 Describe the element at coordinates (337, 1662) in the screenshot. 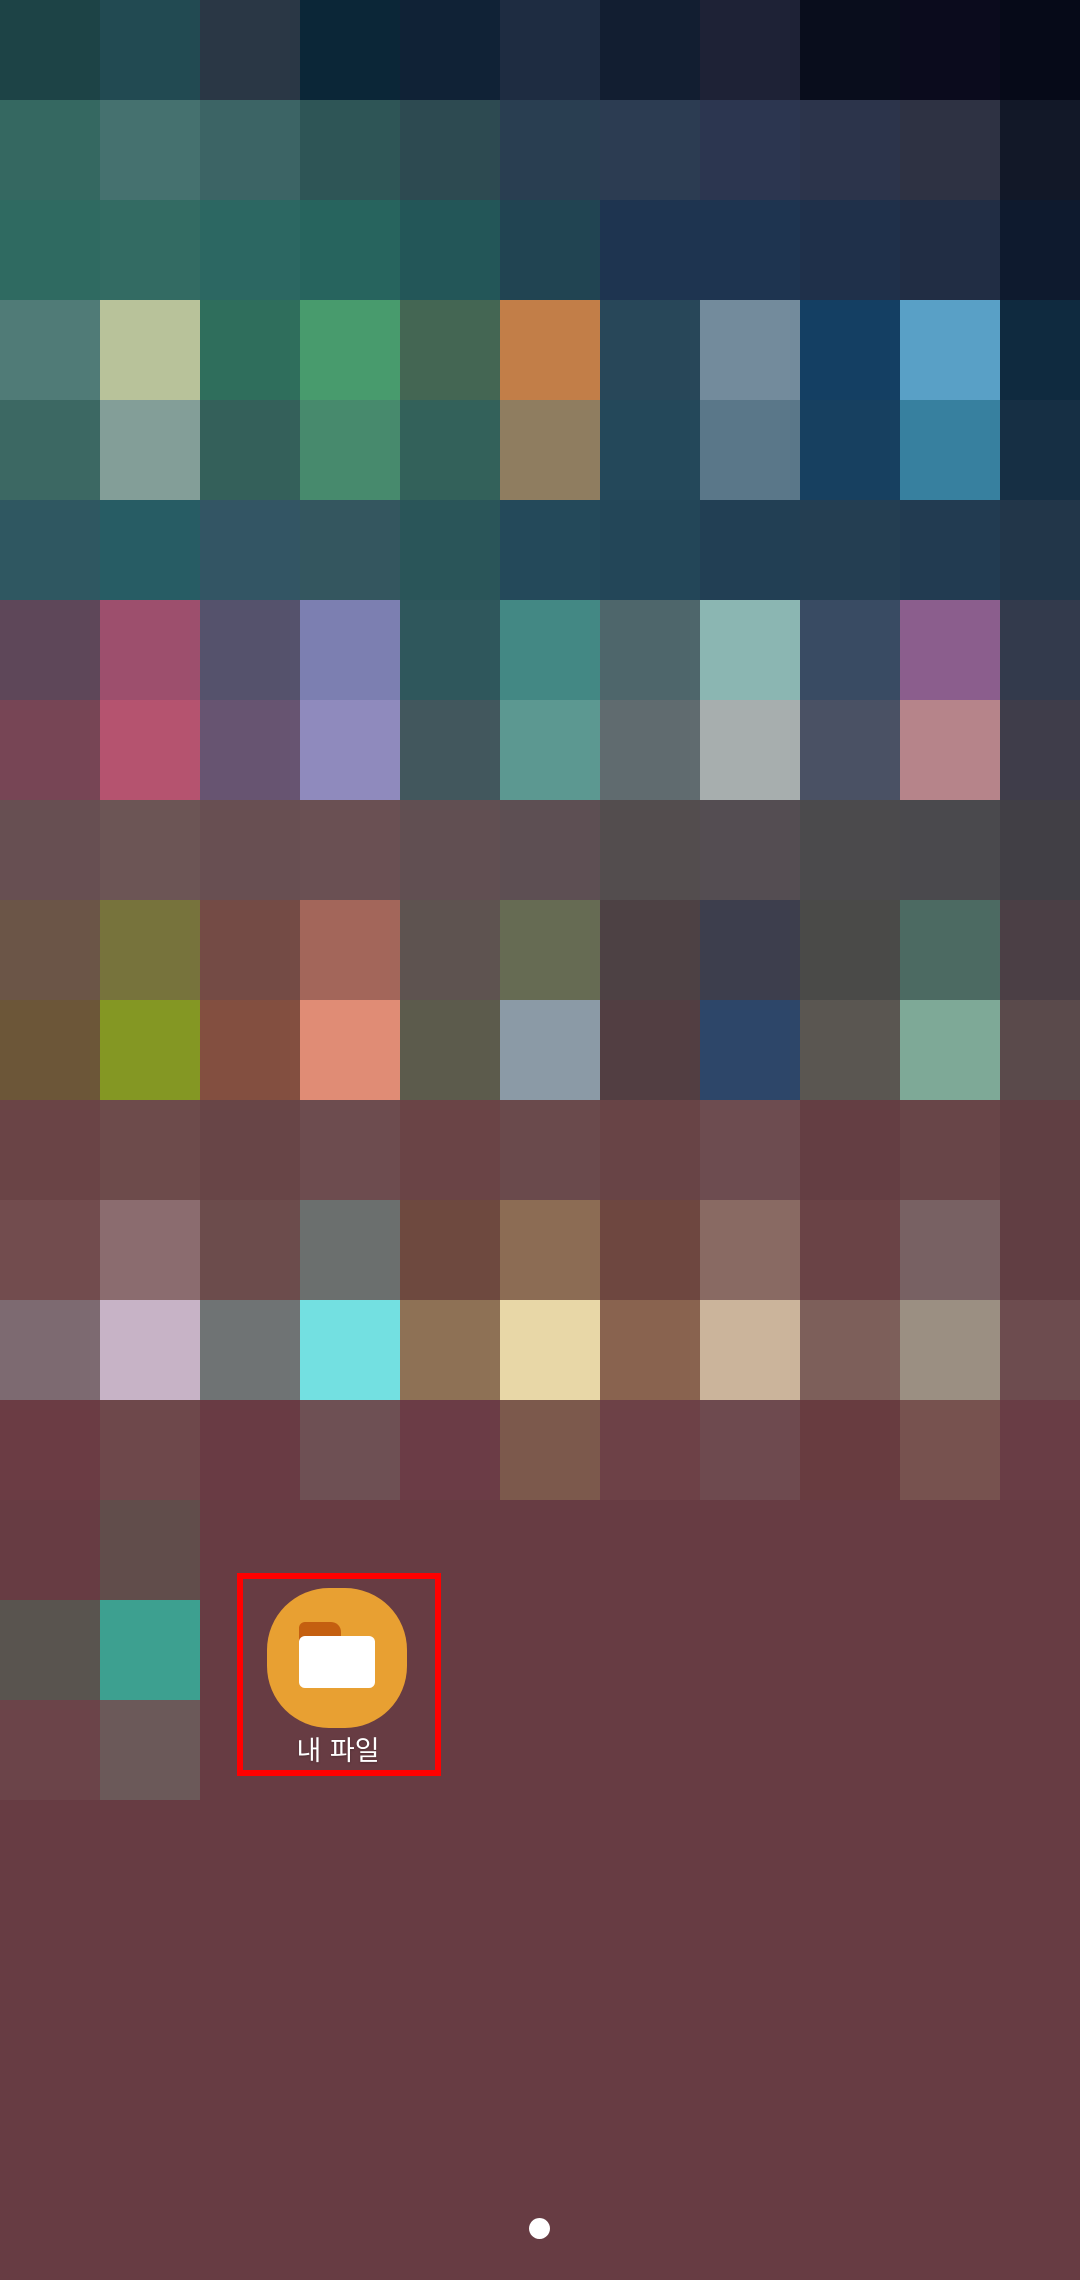

I see `folder-body` at that location.